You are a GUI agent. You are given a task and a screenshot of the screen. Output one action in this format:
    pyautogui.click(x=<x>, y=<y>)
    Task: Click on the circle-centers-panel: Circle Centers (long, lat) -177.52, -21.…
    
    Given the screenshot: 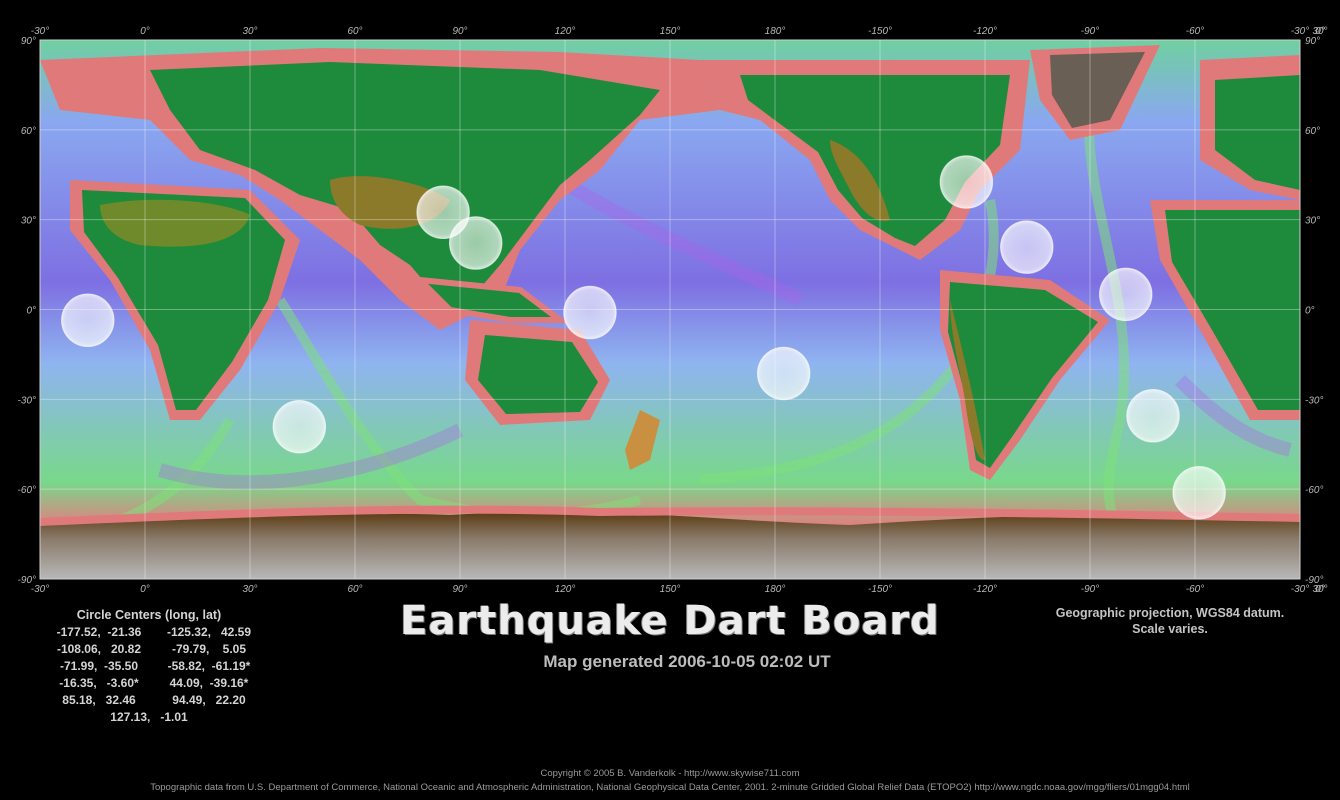 What is the action you would take?
    pyautogui.click(x=164, y=666)
    